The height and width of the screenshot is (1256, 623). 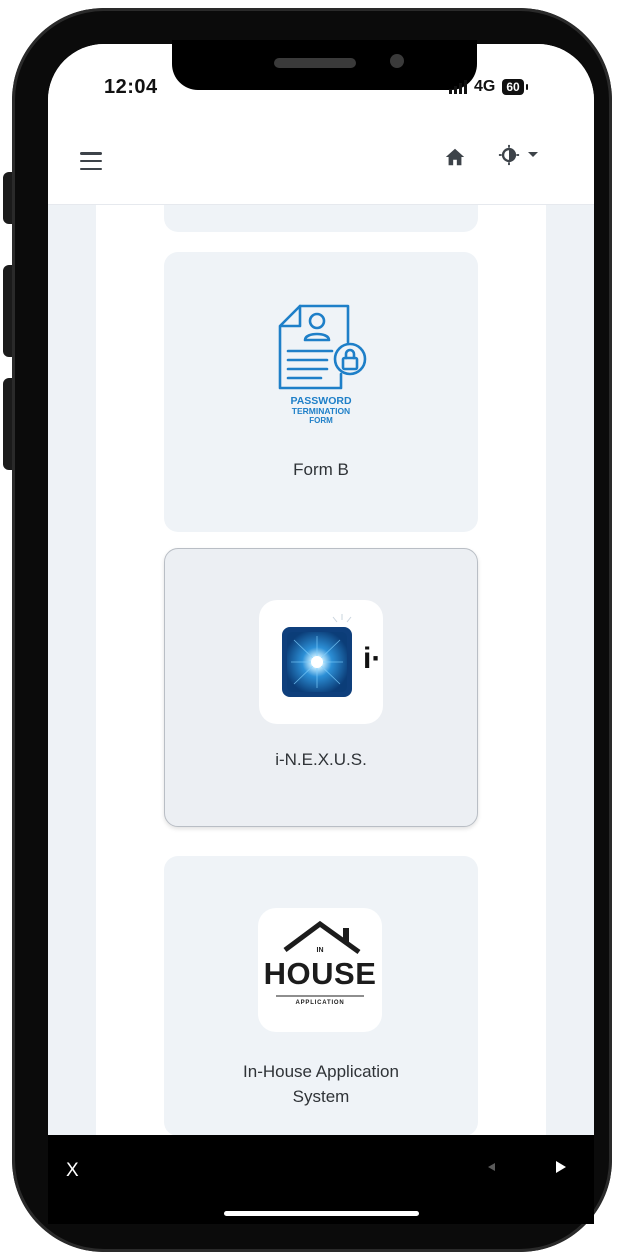 I want to click on notch, so click(x=324, y=65).